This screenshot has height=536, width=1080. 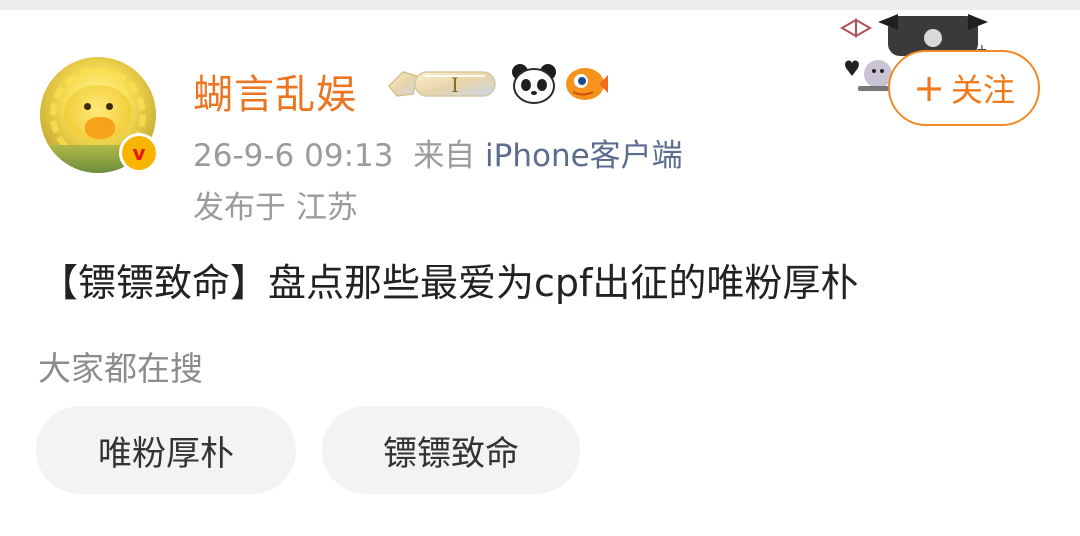 What do you see at coordinates (455, 85) in the screenshot?
I see `crystal-badge-letter: I` at bounding box center [455, 85].